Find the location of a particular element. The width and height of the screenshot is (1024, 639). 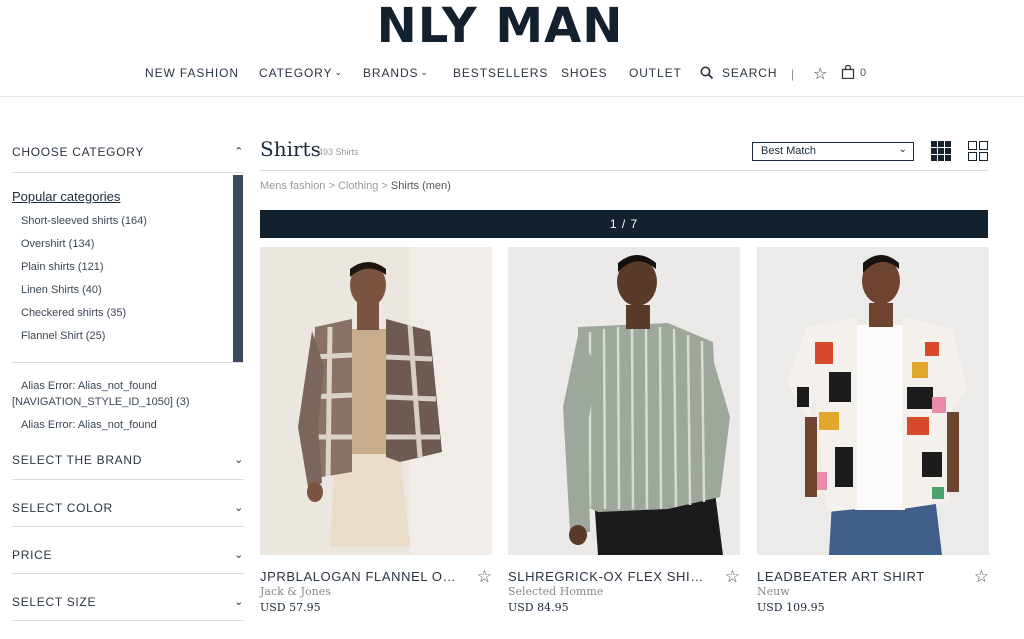

nav-shoes: SHOES is located at coordinates (584, 73).